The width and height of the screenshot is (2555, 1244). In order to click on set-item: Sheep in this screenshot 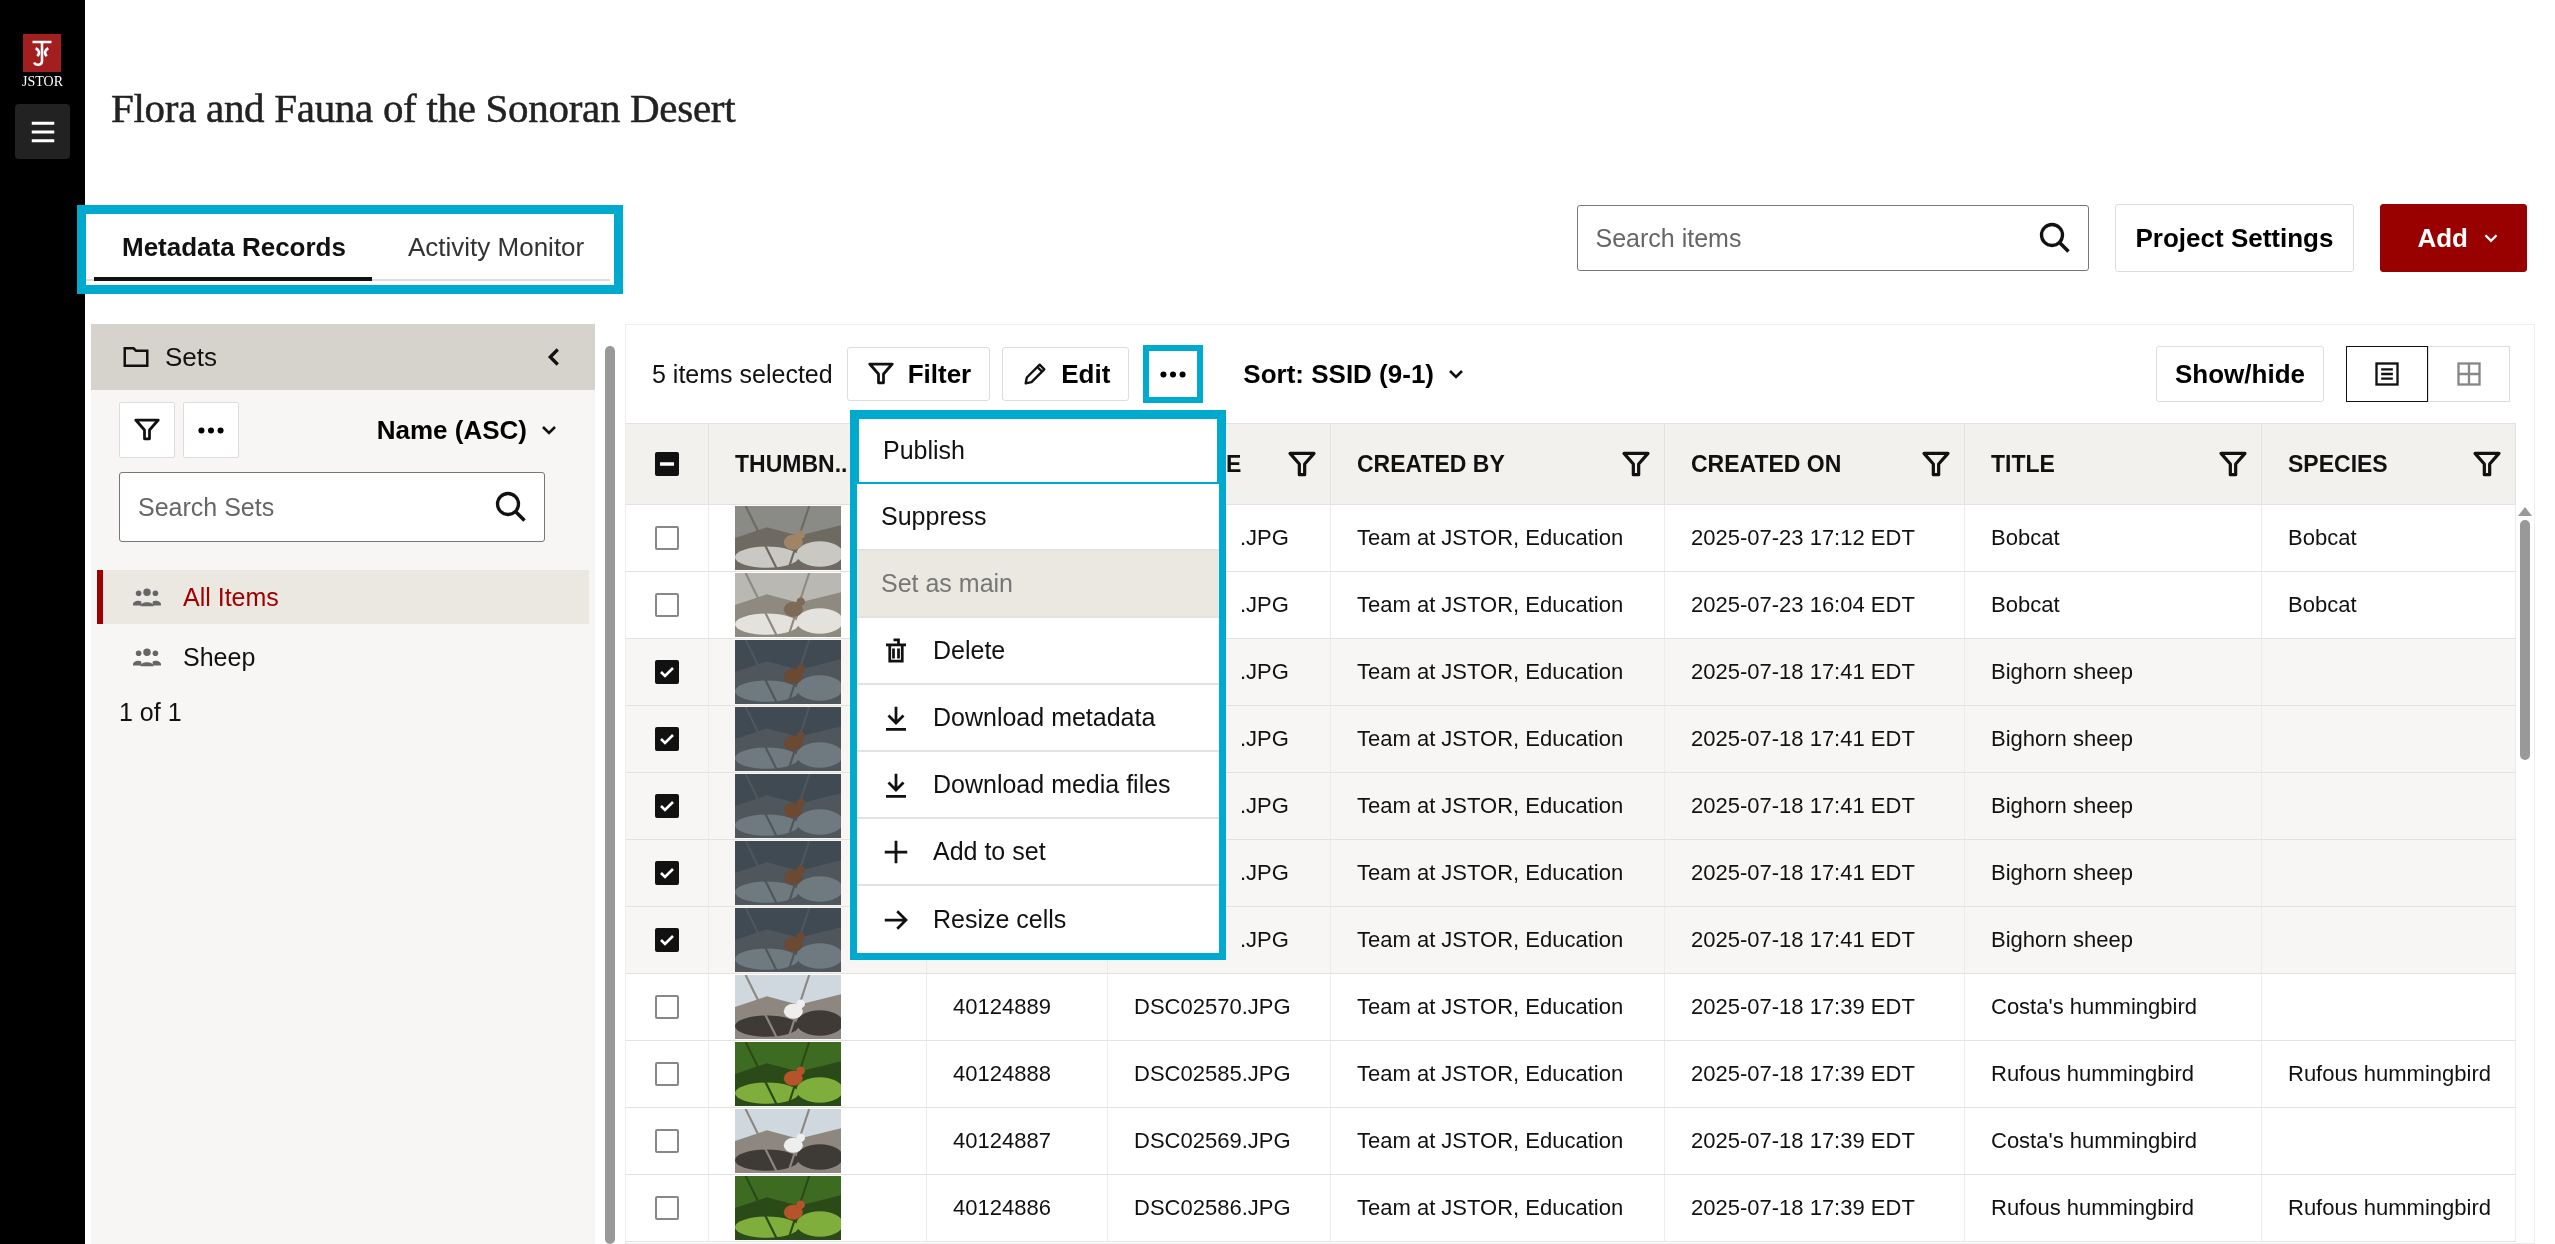, I will do `click(343, 657)`.